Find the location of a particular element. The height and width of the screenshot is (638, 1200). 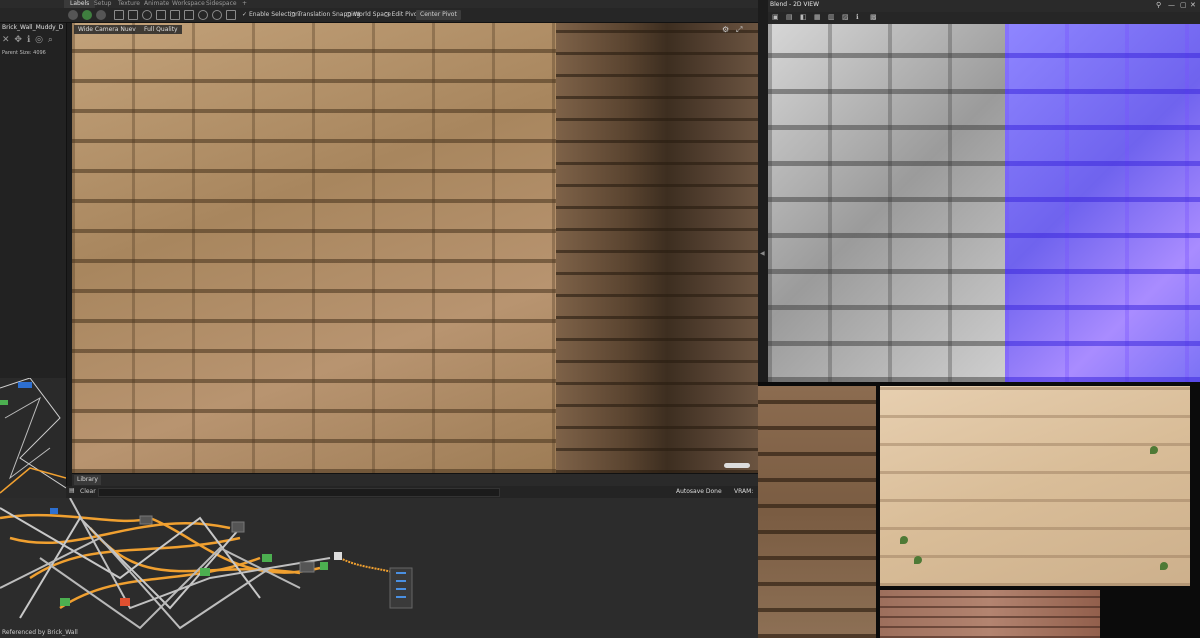

autosave-status: Autosave Done is located at coordinates (699, 491).